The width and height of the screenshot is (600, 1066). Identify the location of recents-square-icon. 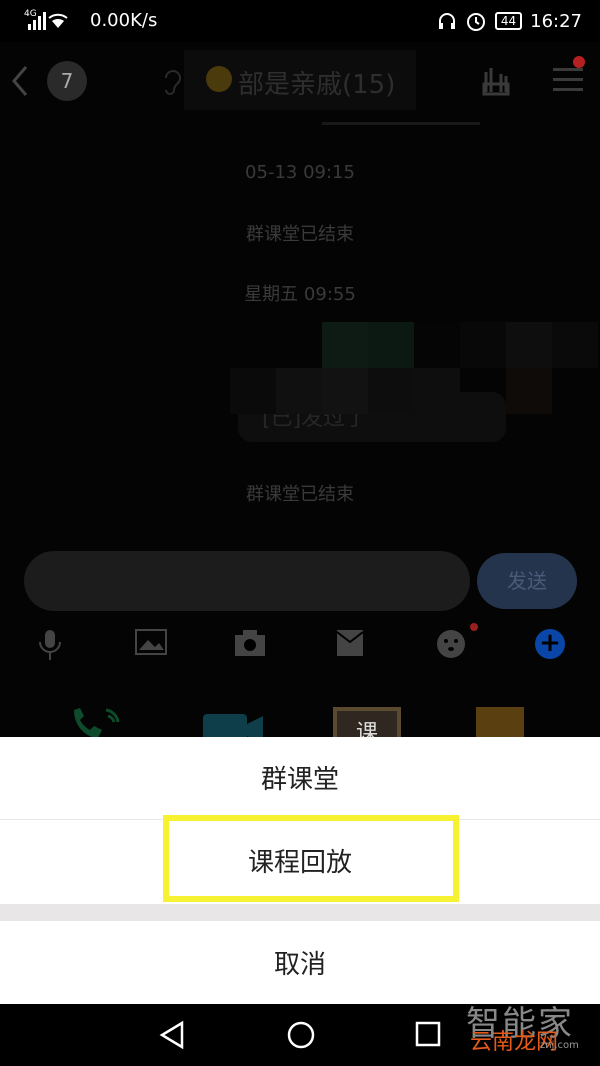
(428, 1035).